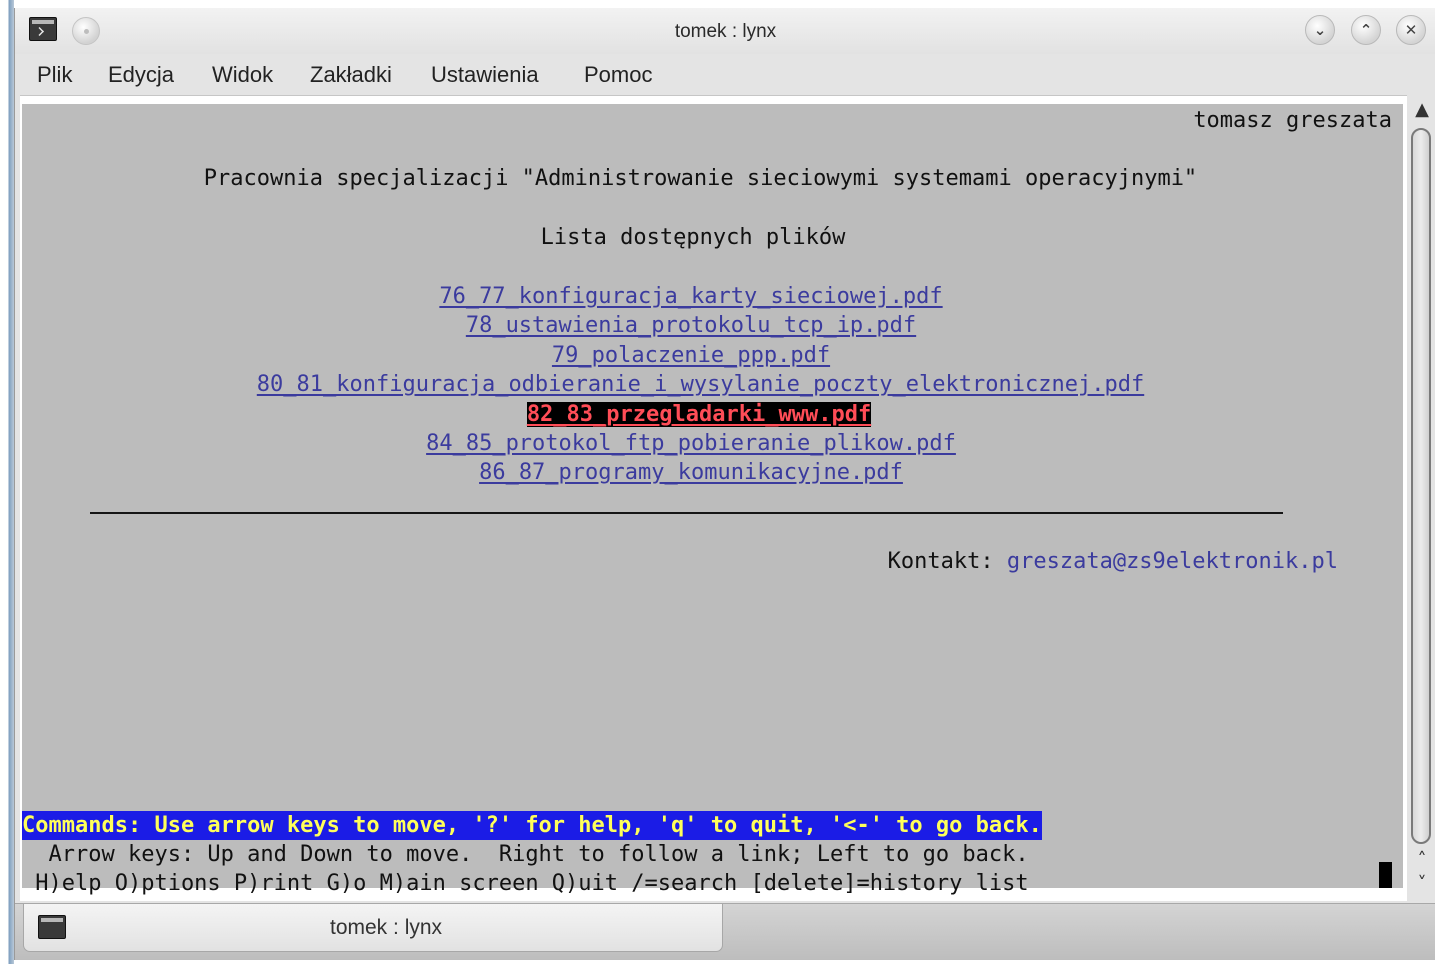 The image size is (1435, 964). Describe the element at coordinates (1421, 486) in the screenshot. I see `scrollbar-thumb` at that location.